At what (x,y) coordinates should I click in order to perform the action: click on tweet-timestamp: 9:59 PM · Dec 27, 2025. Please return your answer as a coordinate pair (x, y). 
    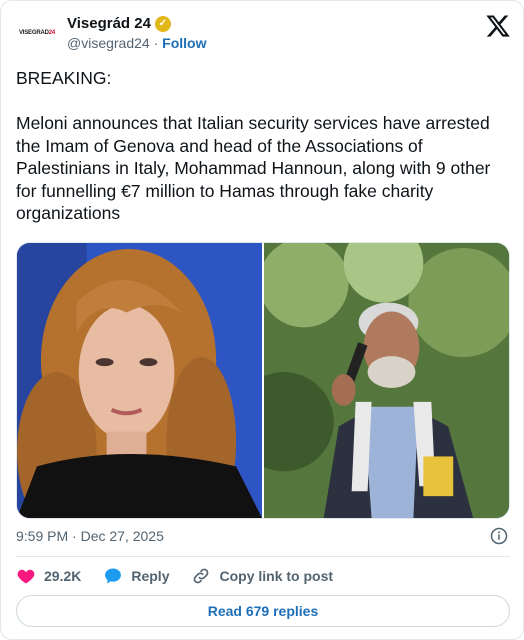
    Looking at the image, I should click on (90, 536).